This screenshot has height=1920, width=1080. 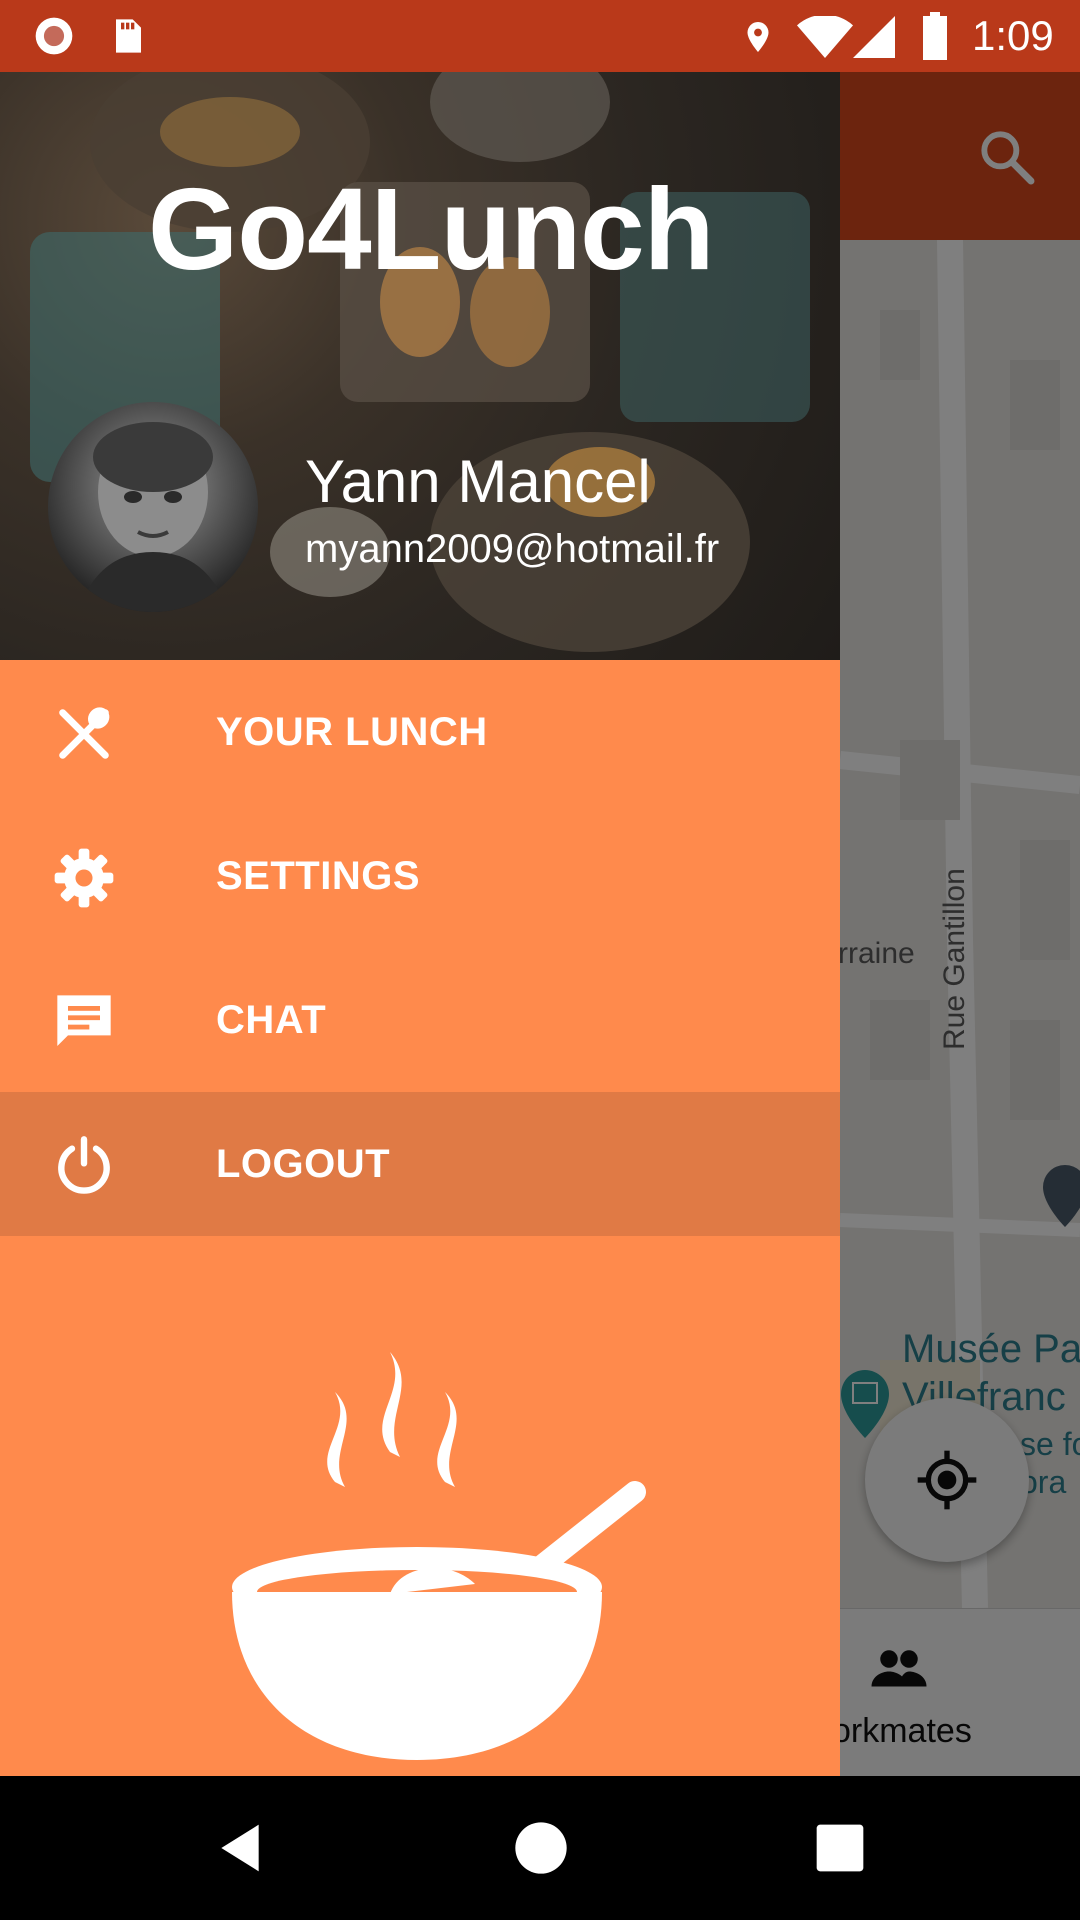 I want to click on chat-icon, so click(x=84, y=1020).